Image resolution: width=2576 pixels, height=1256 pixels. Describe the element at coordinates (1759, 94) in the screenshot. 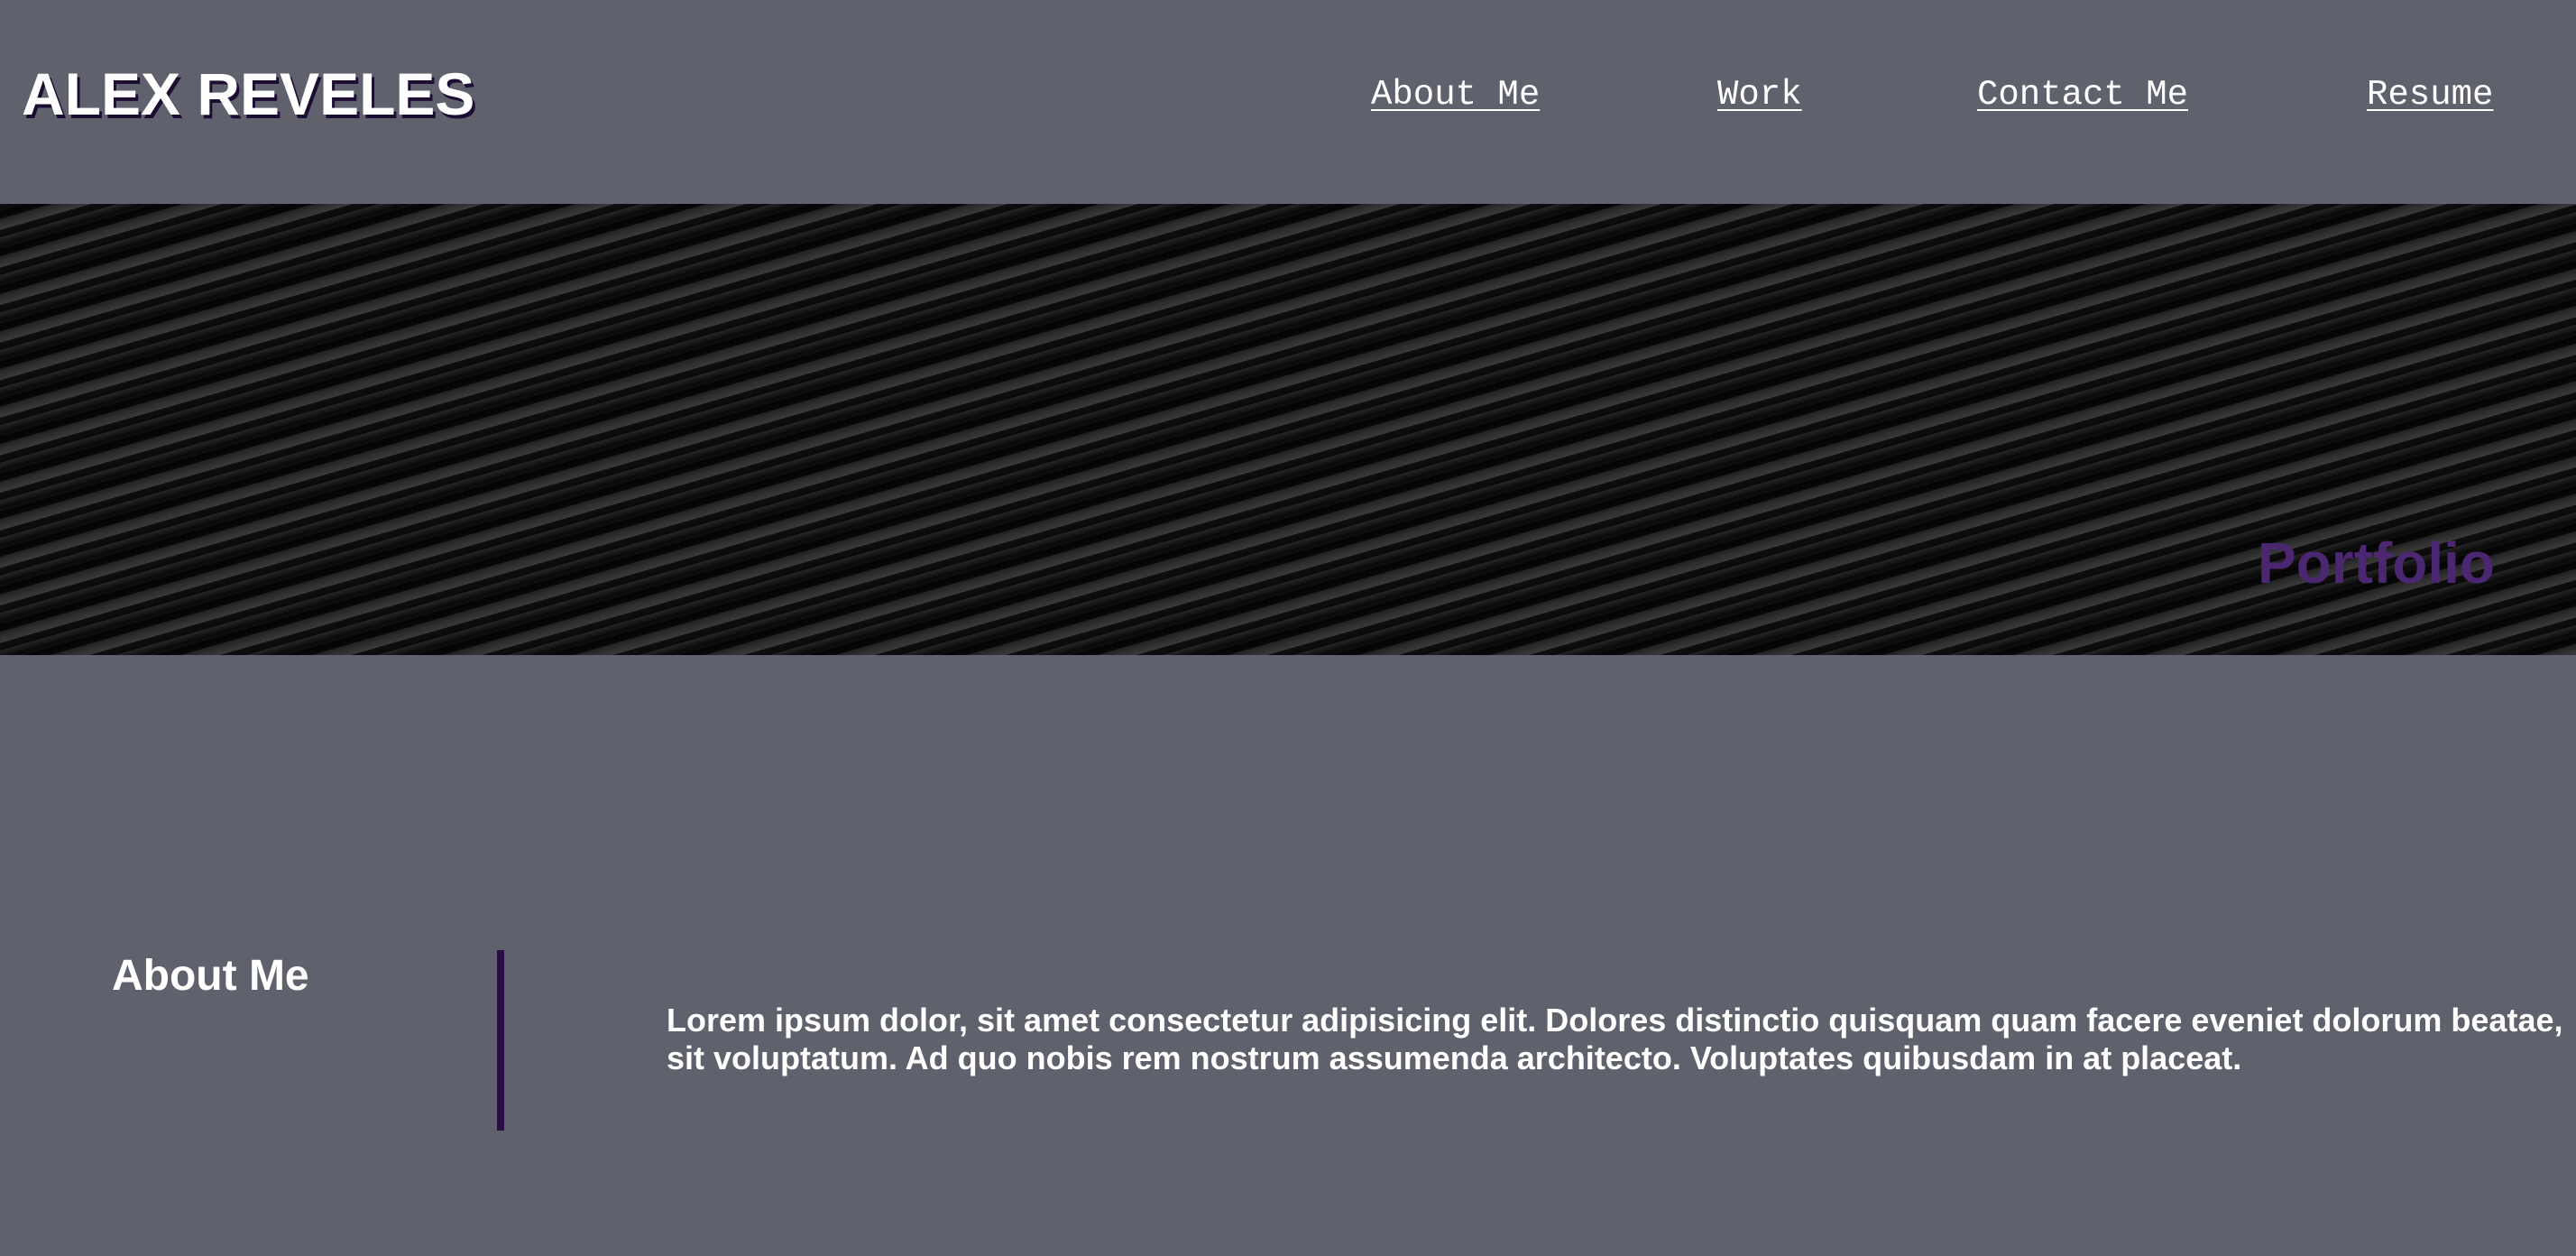

I see `nav-link-work: Work` at that location.